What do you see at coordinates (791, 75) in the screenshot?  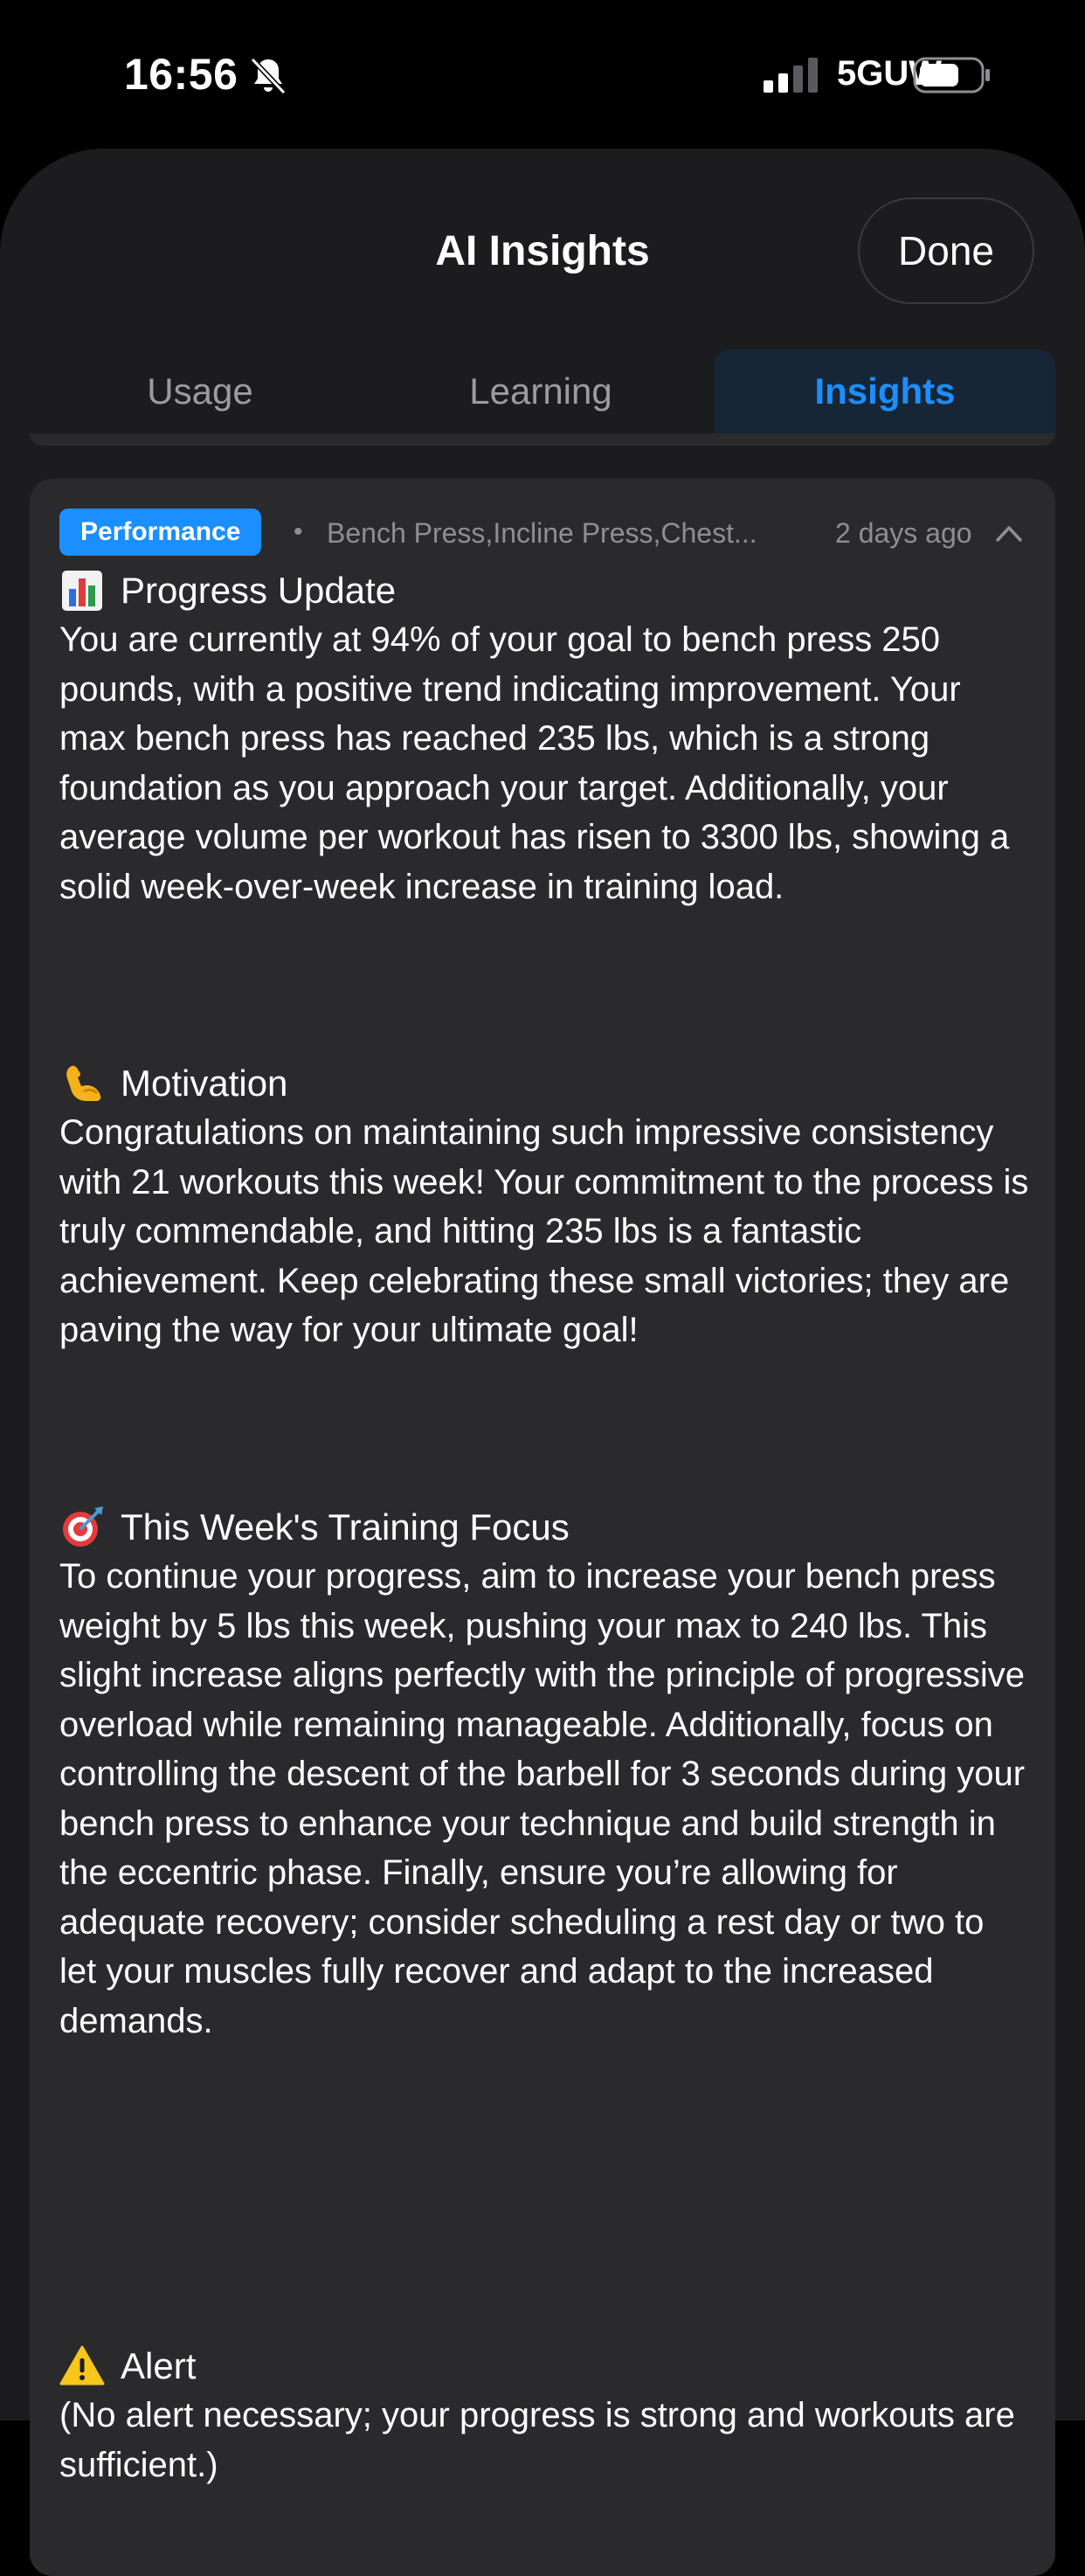 I see `signal-icon` at bounding box center [791, 75].